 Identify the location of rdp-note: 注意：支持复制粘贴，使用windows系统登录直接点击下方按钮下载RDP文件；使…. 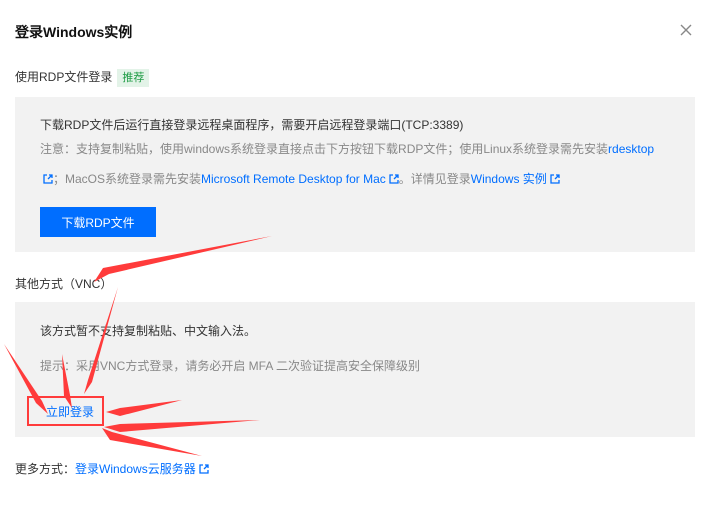
(362, 164).